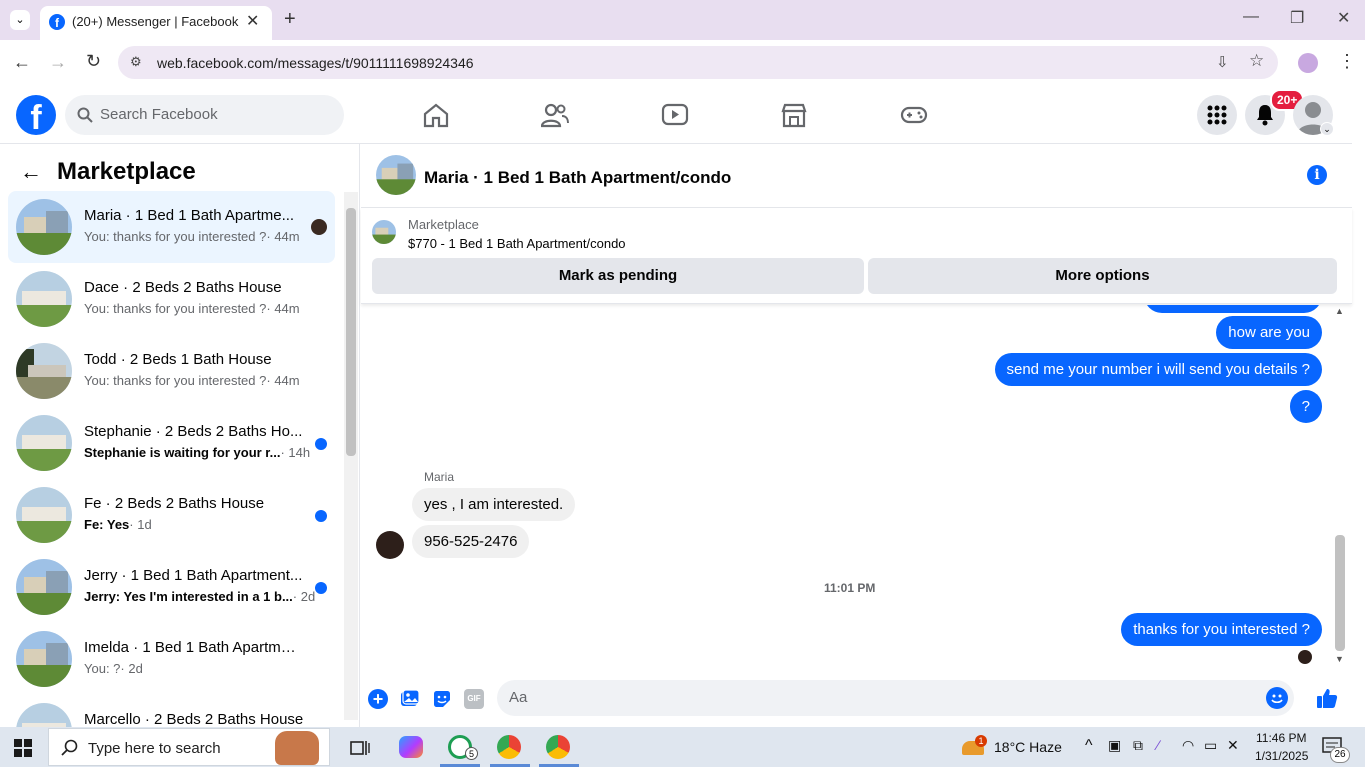 This screenshot has height=767, width=1365. I want to click on windows-start-icon, so click(23, 748).